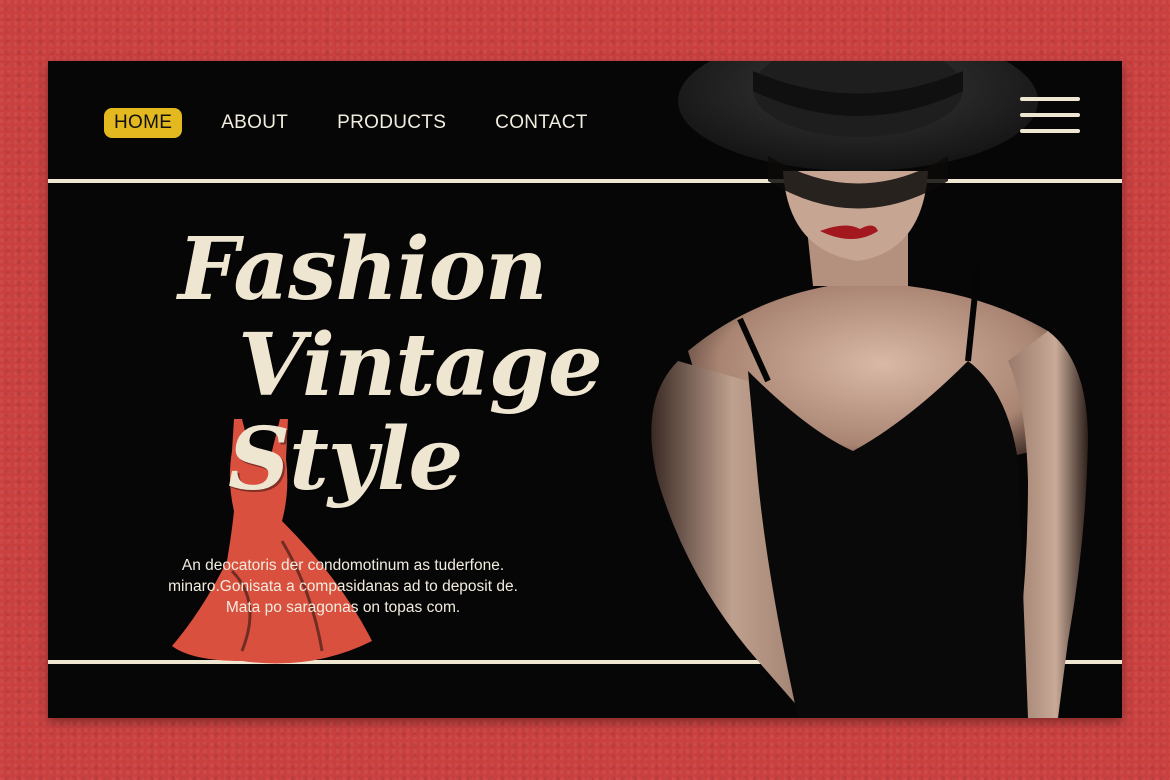 The height and width of the screenshot is (780, 1170). I want to click on description-line-3: Mata po saragonas on topas com., so click(343, 607).